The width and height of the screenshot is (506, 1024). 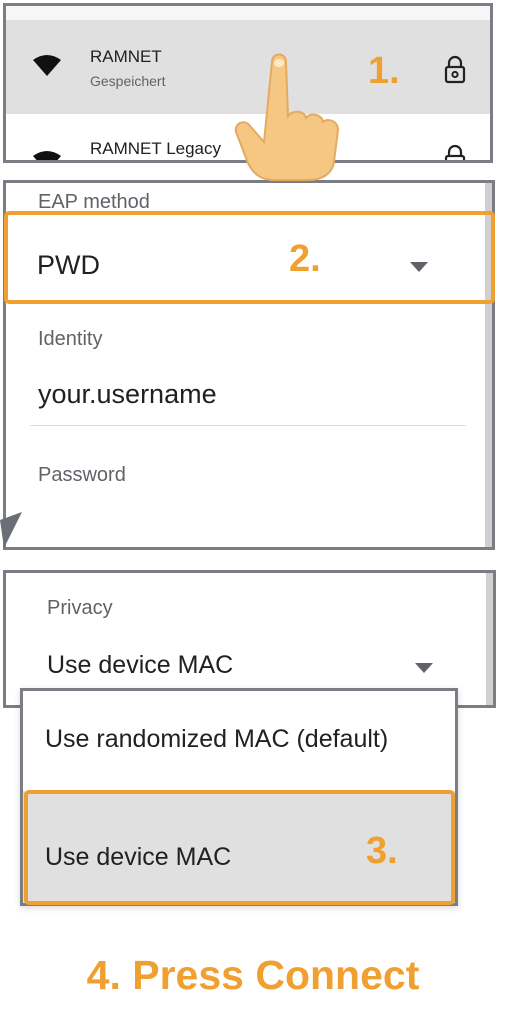 What do you see at coordinates (253, 975) in the screenshot?
I see `instruction-text: 4. Press Connect` at bounding box center [253, 975].